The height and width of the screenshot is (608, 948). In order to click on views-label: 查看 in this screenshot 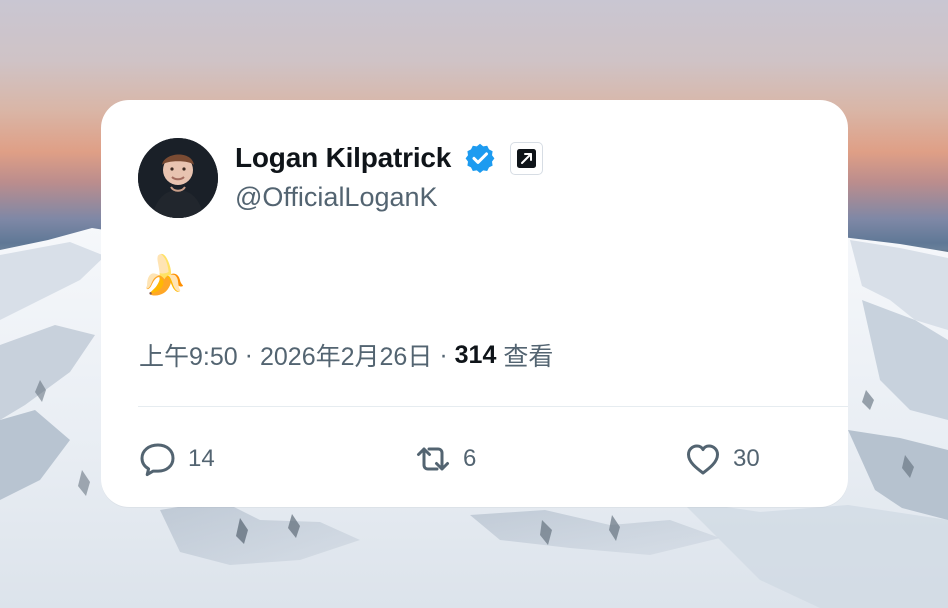, I will do `click(528, 357)`.